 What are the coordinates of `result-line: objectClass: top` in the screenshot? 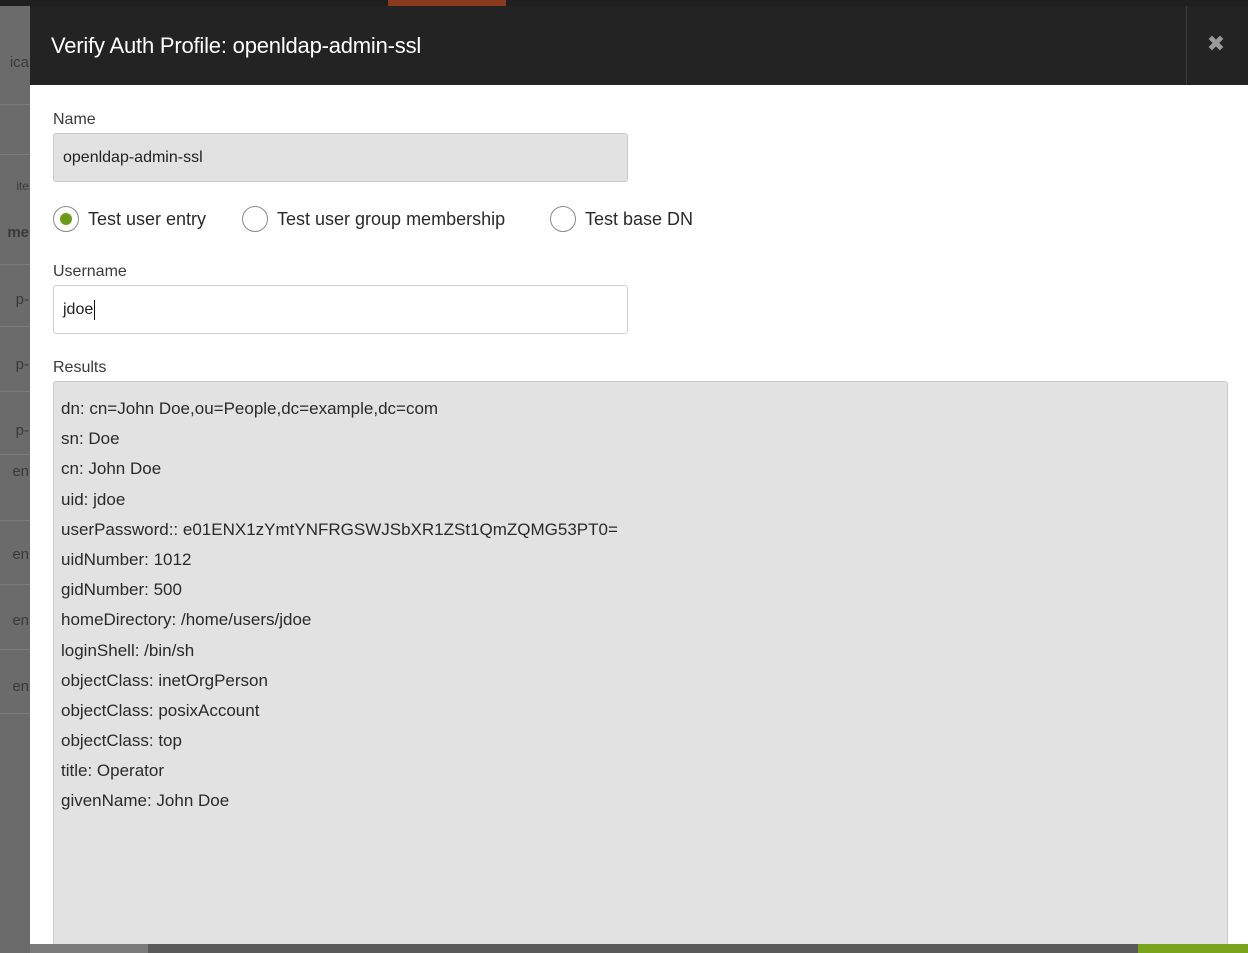 It's located at (121, 741).